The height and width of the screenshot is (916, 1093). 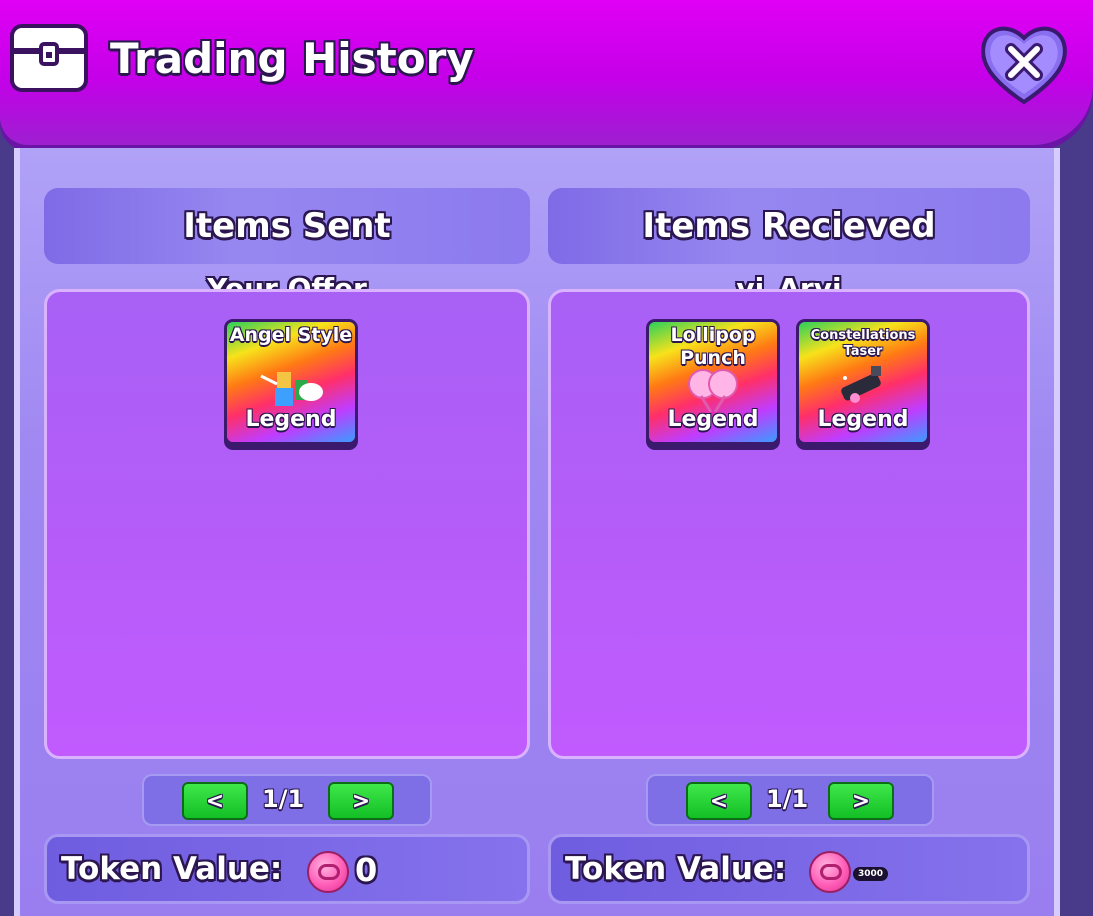 I want to click on taser-icon, so click(x=861, y=384).